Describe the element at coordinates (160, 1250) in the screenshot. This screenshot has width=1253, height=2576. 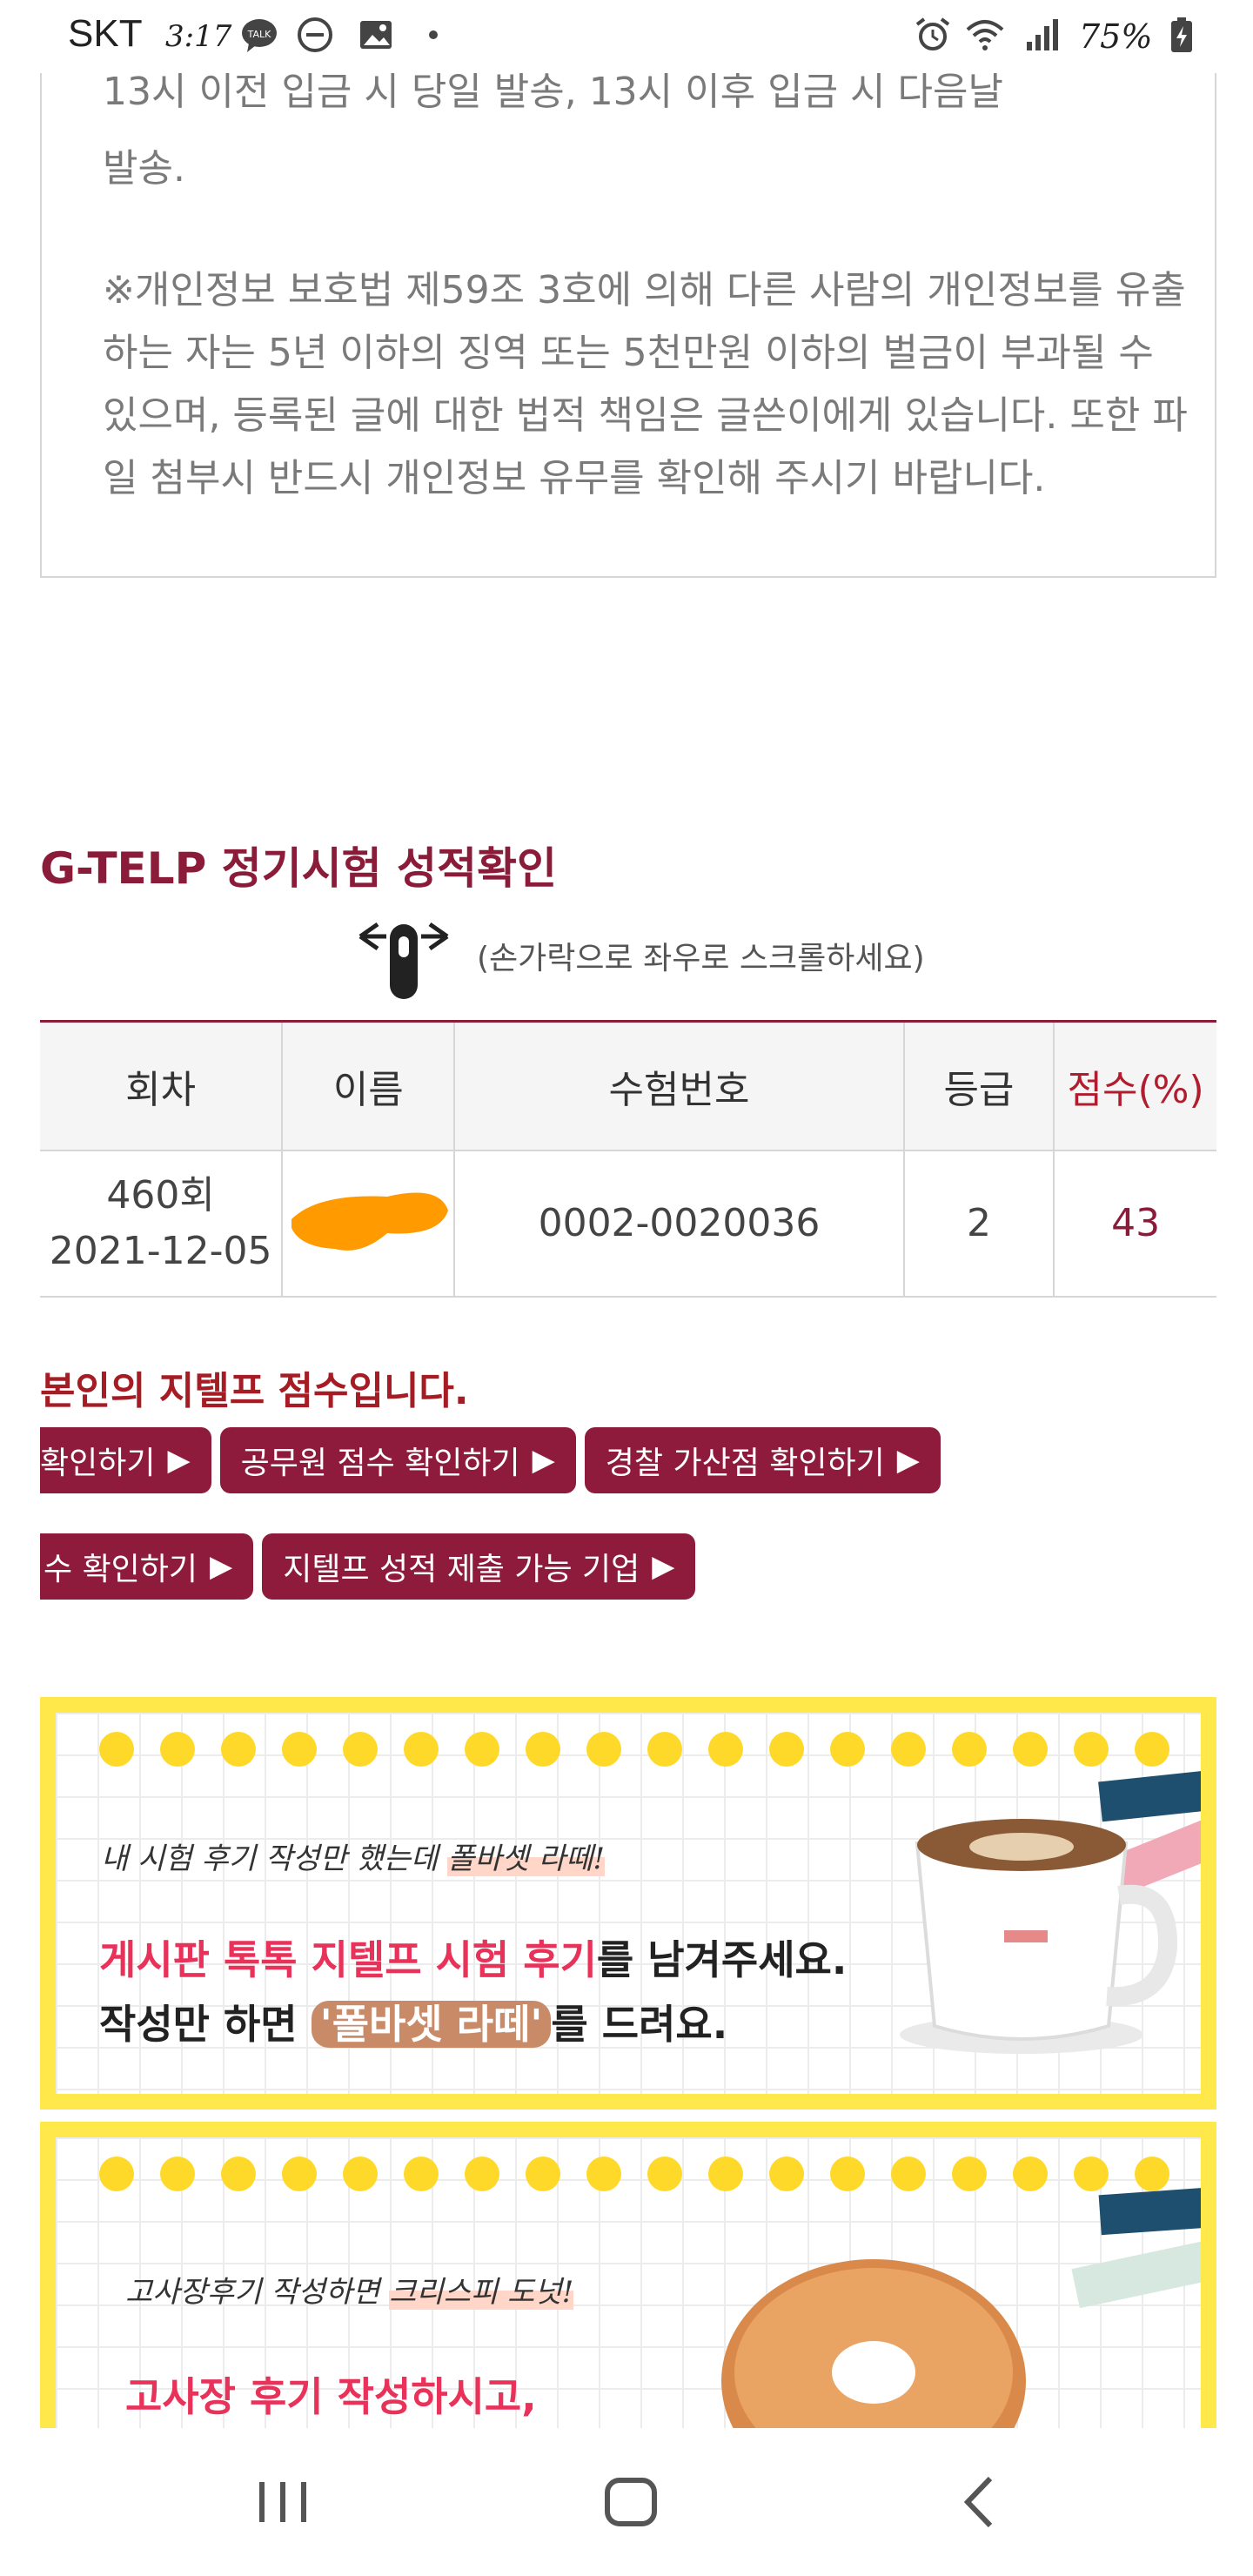
I see `session-date: 2021-12-05` at that location.